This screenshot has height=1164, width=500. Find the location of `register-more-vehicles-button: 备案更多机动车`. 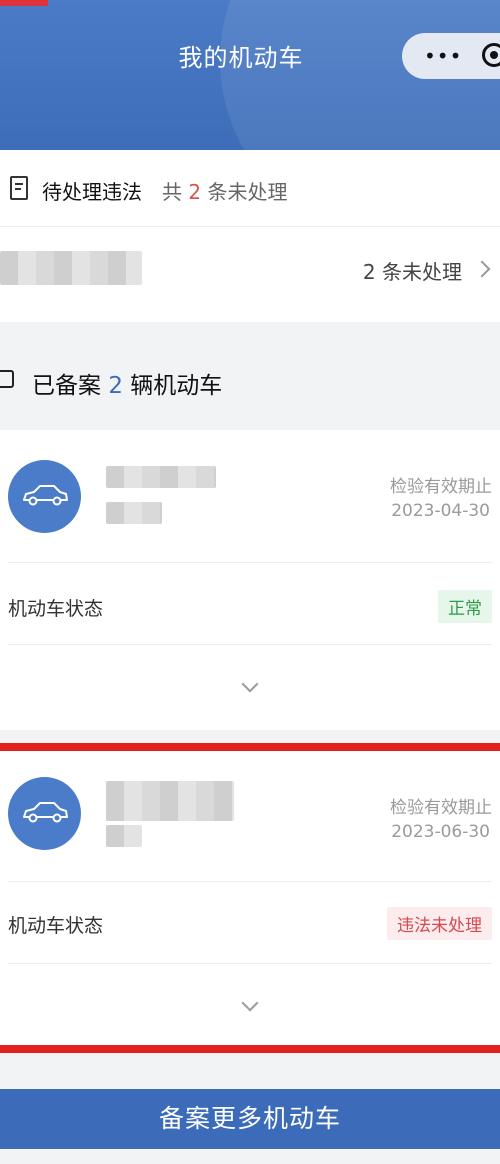

register-more-vehicles-button: 备案更多机动车 is located at coordinates (250, 1119).